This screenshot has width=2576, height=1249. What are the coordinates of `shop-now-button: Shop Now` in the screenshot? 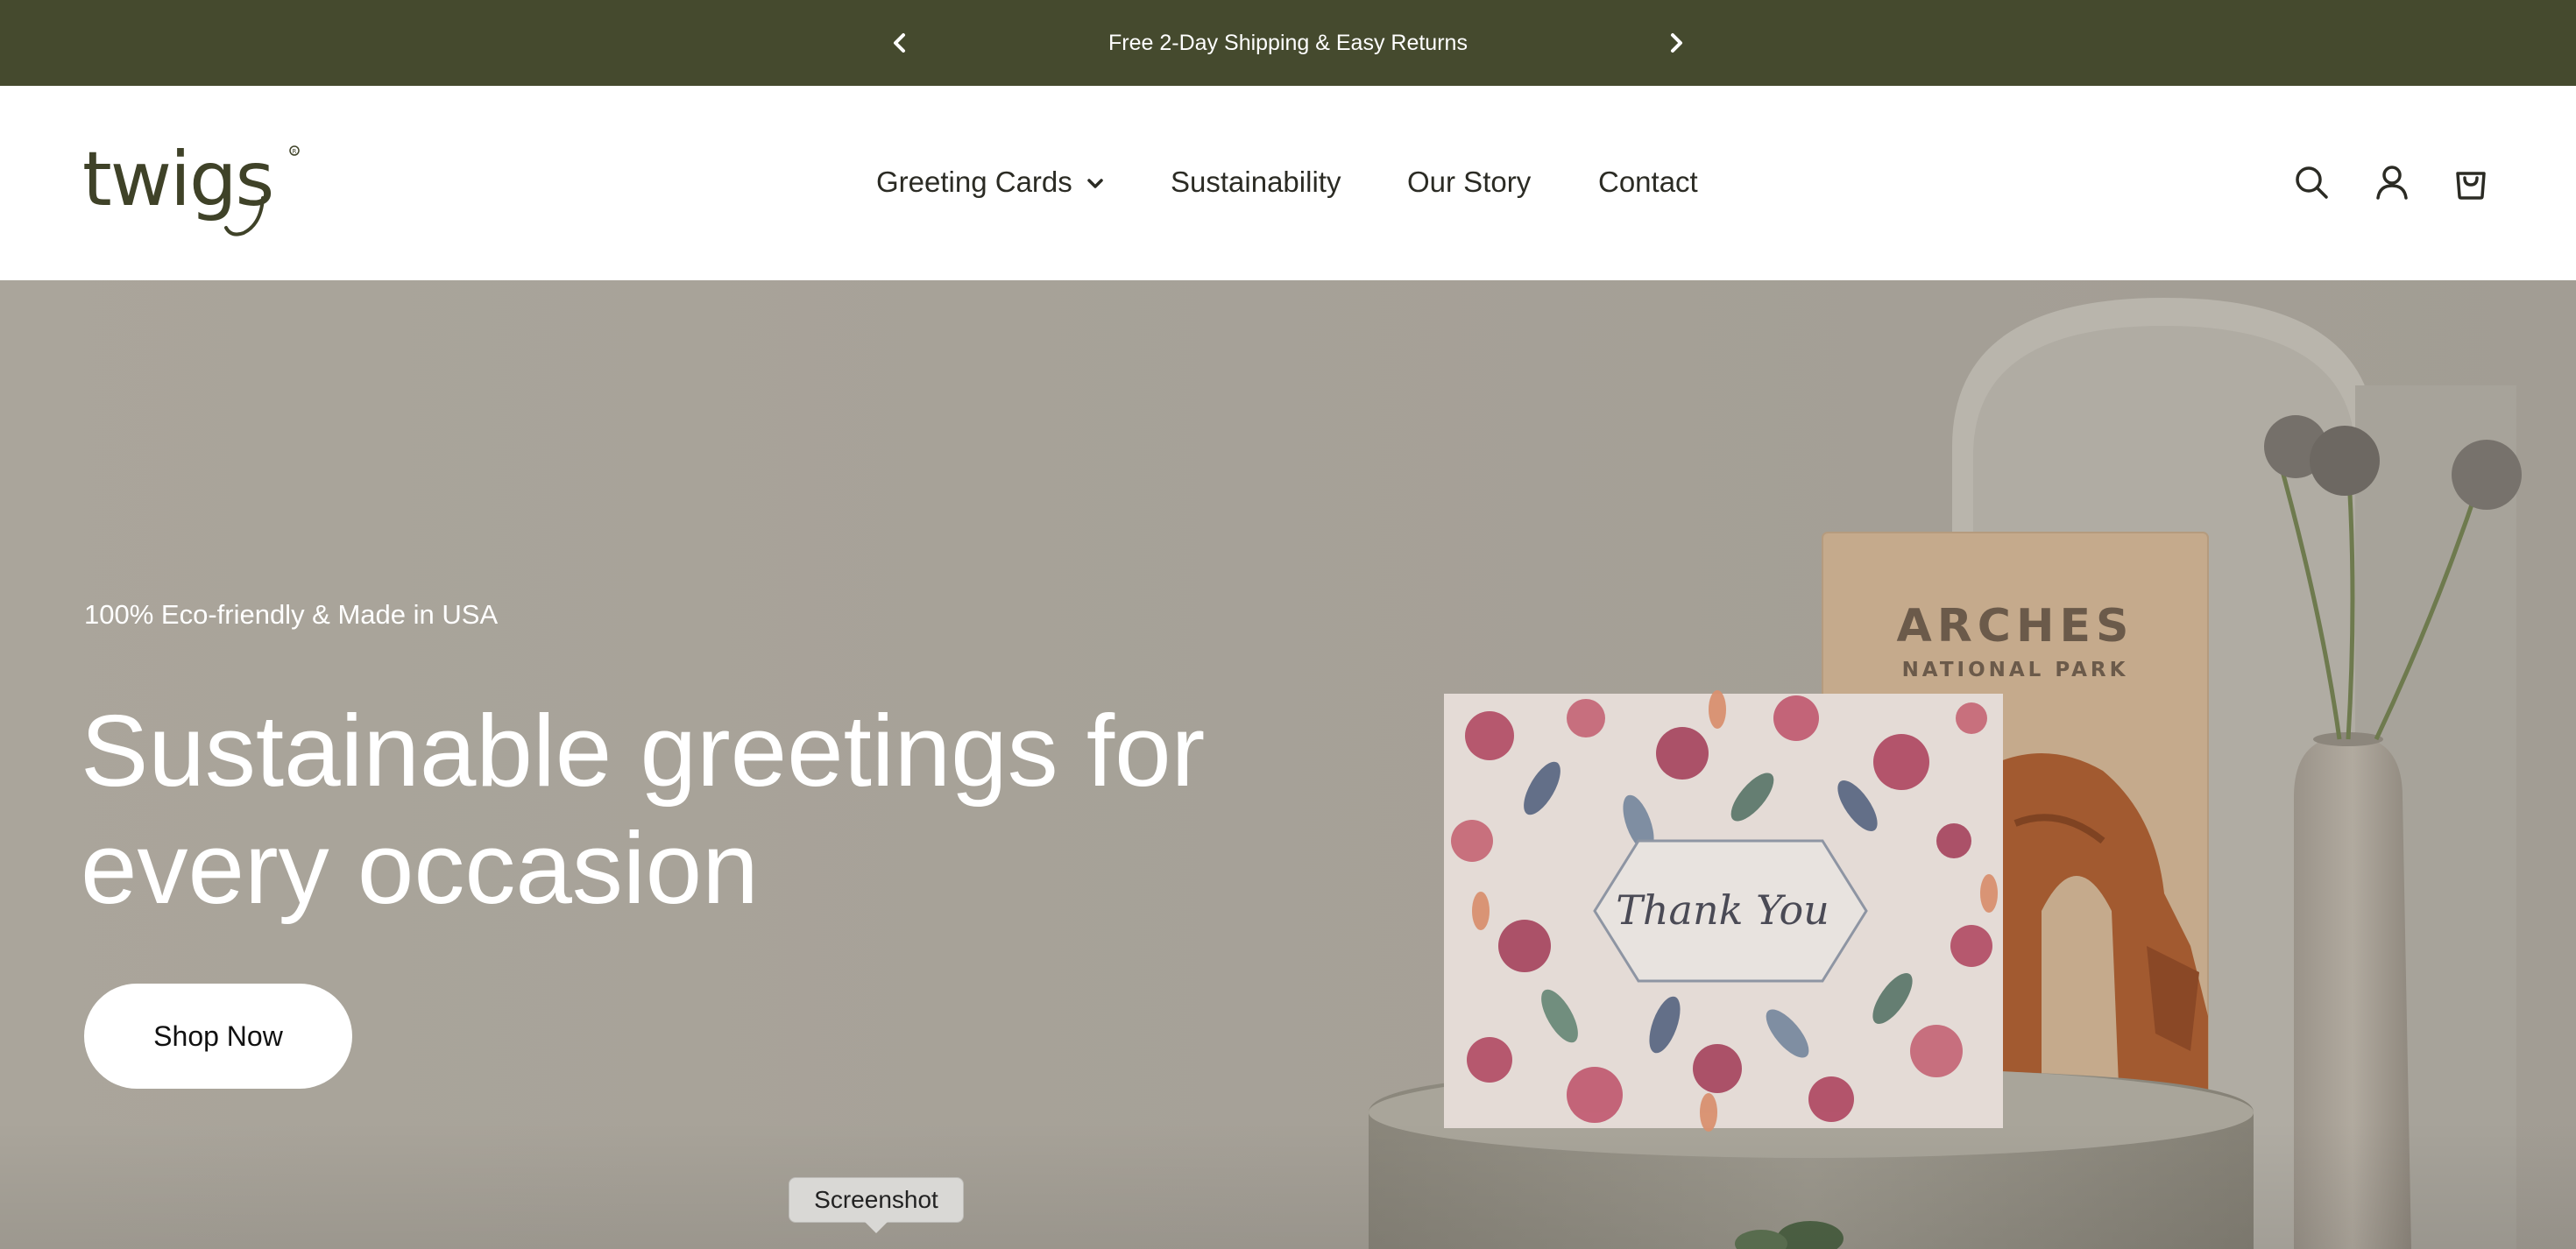 It's located at (218, 1036).